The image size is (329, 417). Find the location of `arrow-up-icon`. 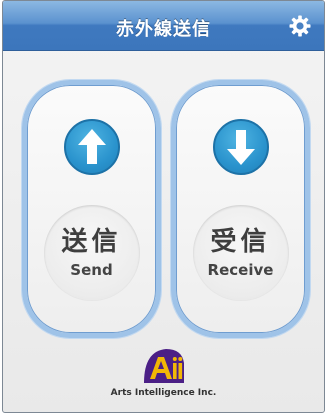

arrow-up-icon is located at coordinates (91, 147).